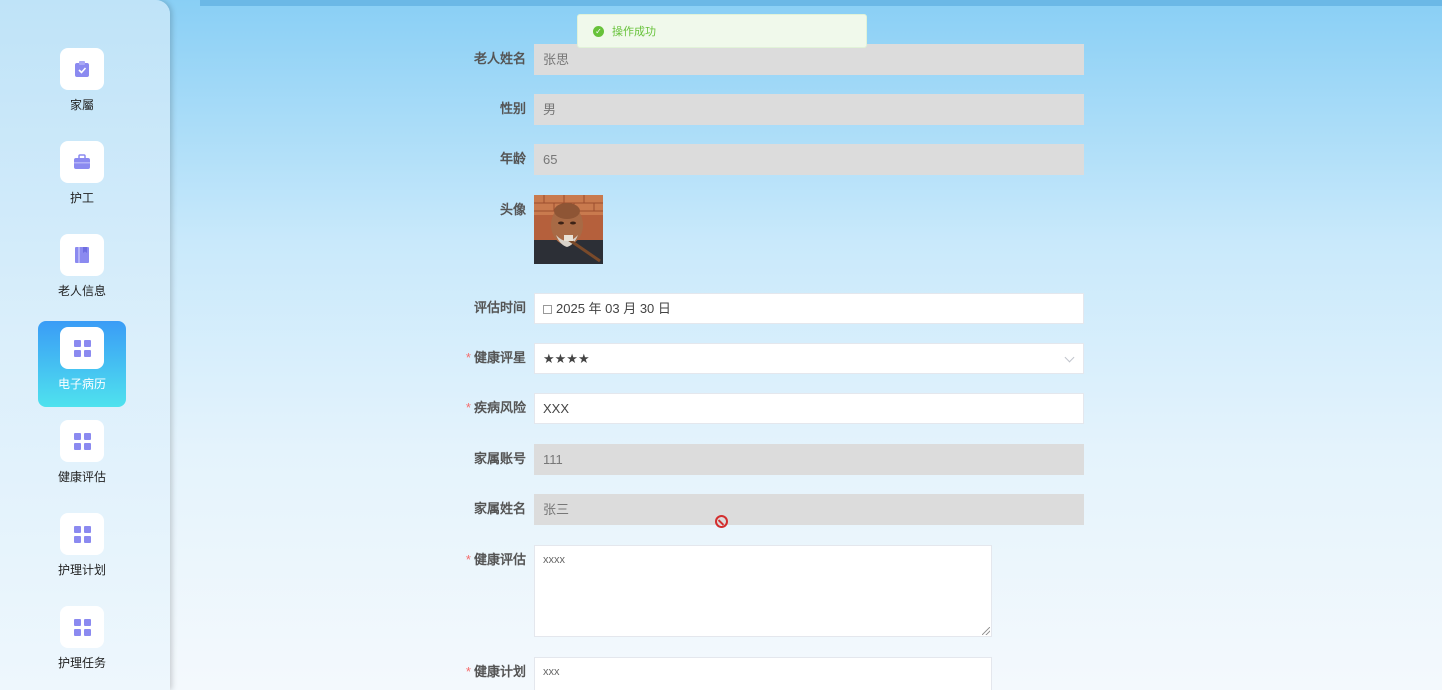  I want to click on sidebar-item-caregiver: 护工, so click(82, 178).